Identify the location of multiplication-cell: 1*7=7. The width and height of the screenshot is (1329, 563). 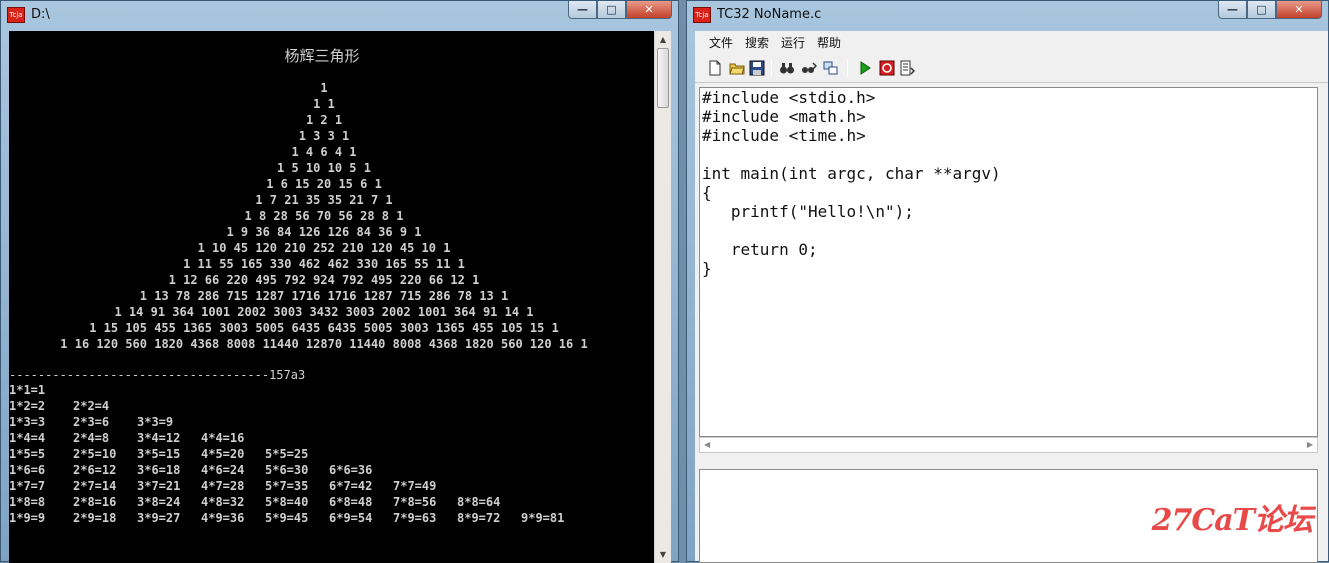
(27, 486).